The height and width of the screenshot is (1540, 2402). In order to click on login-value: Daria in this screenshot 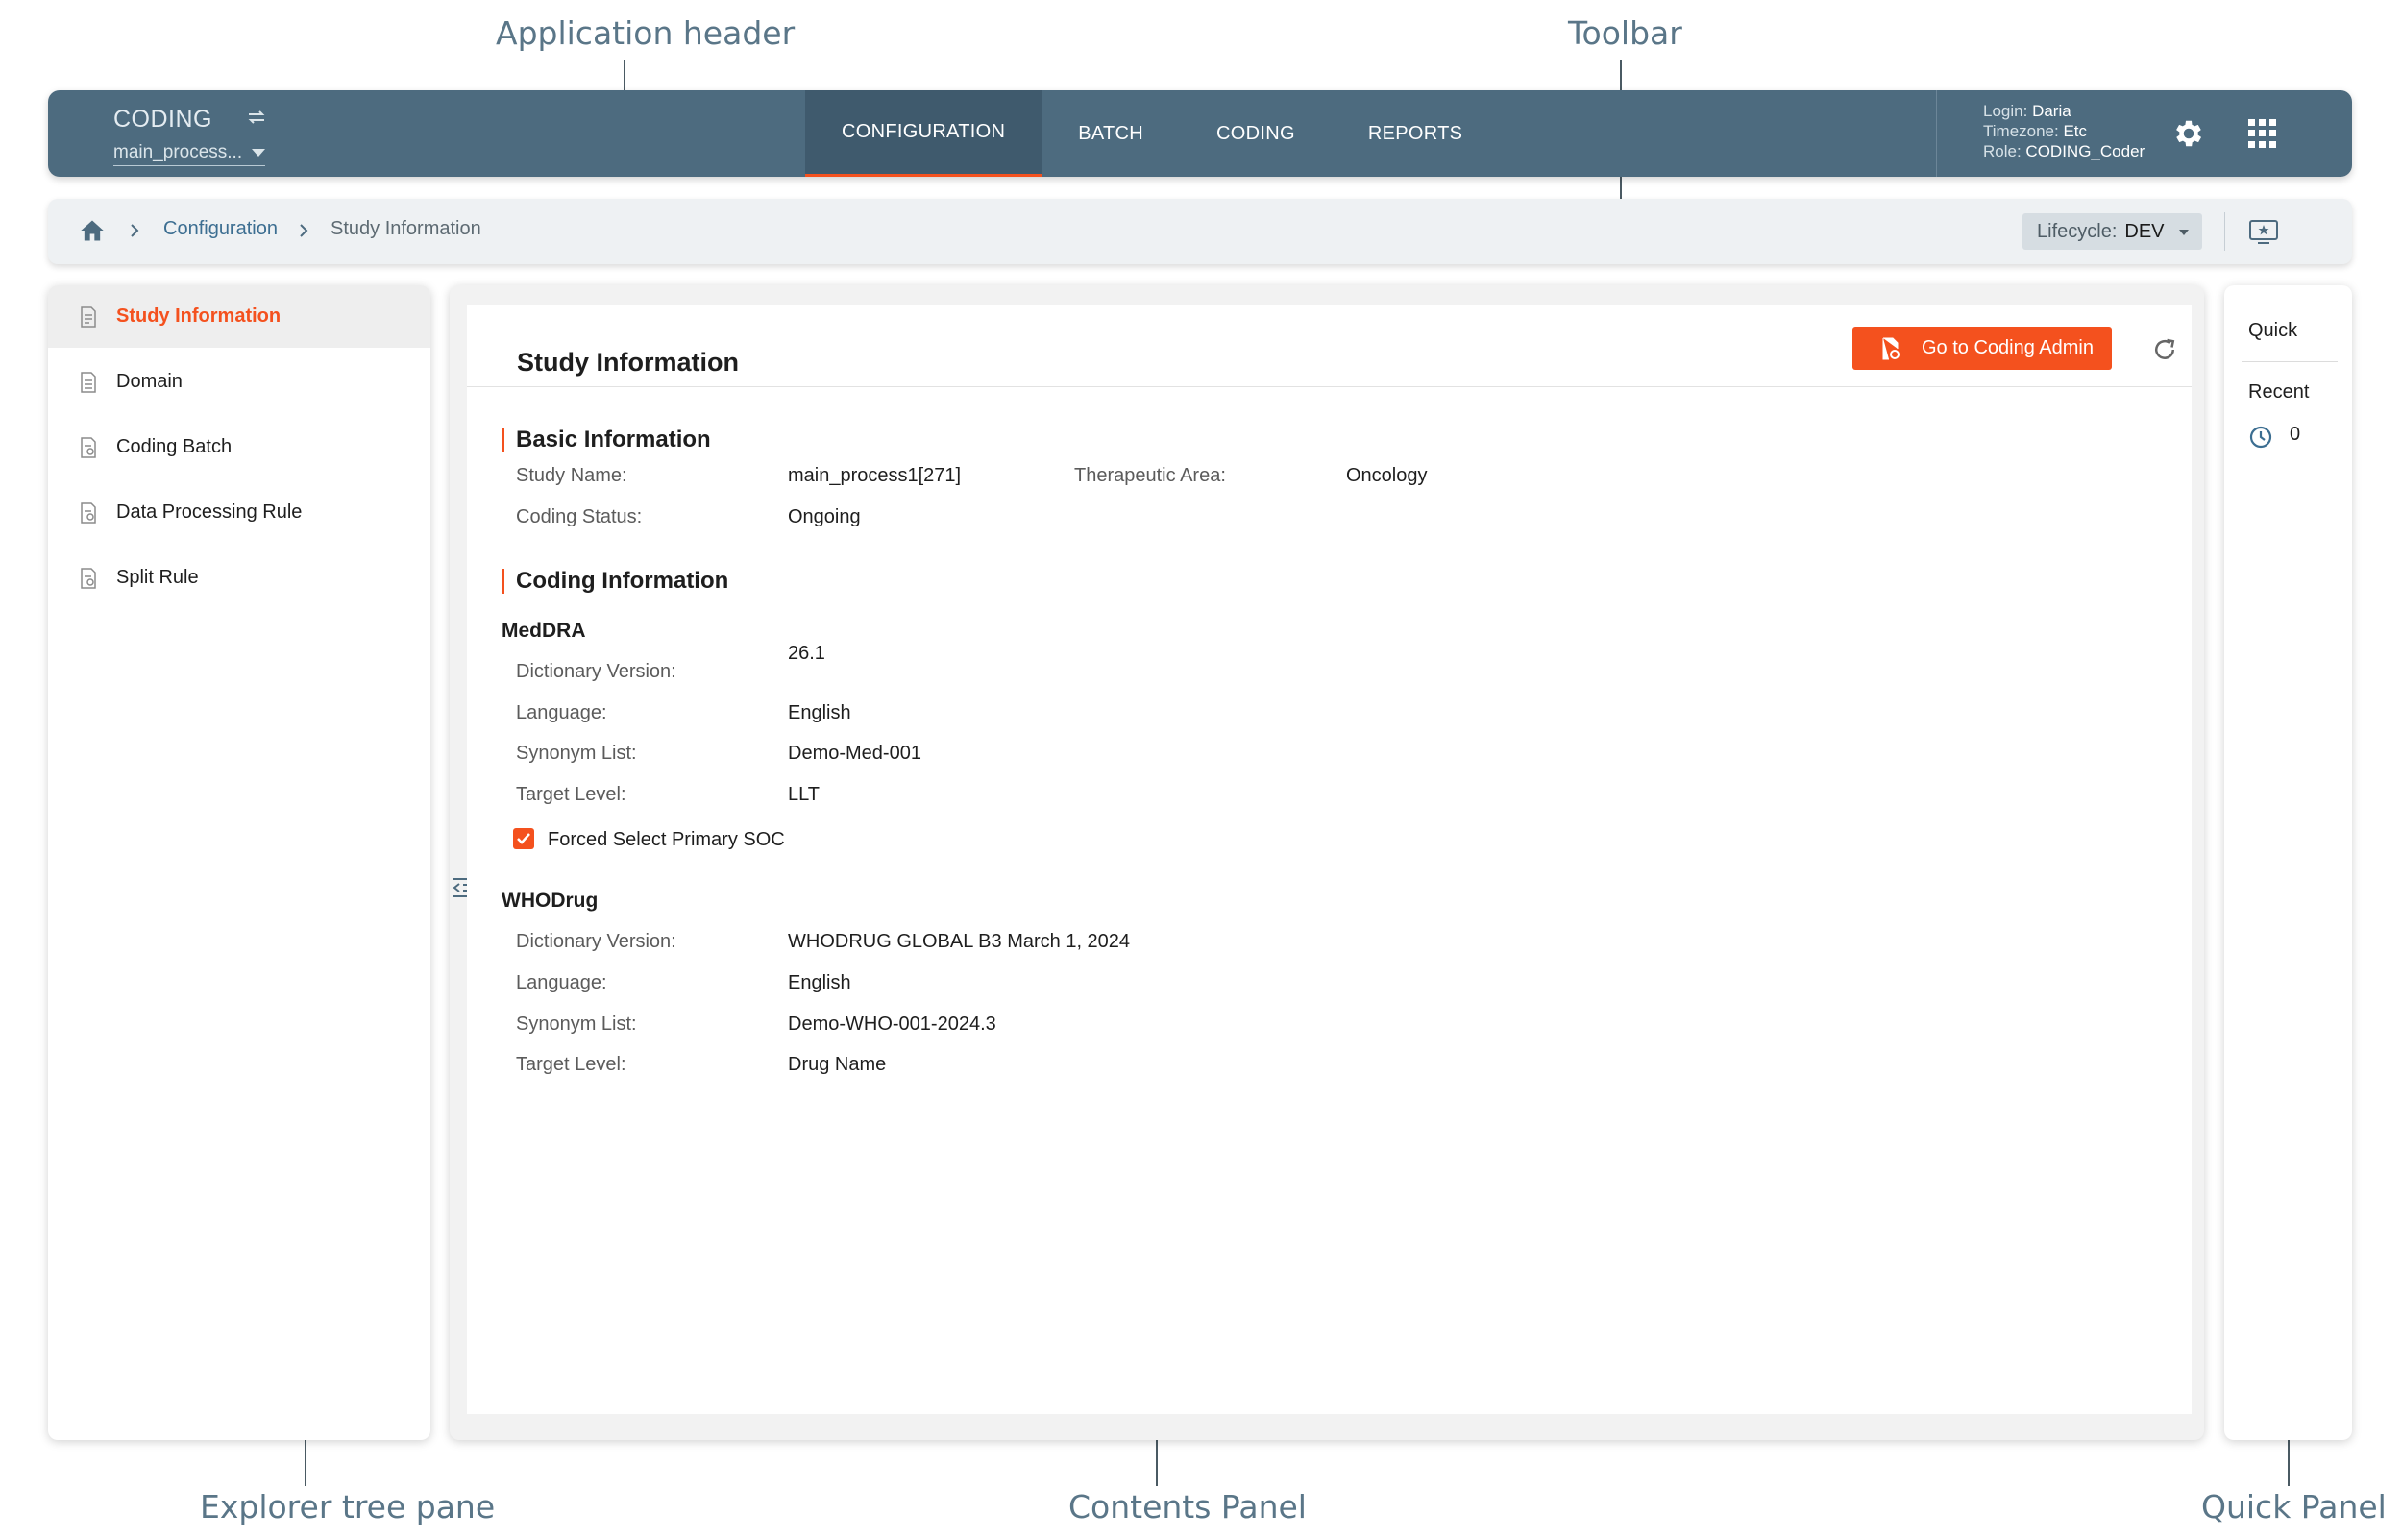, I will do `click(2051, 111)`.